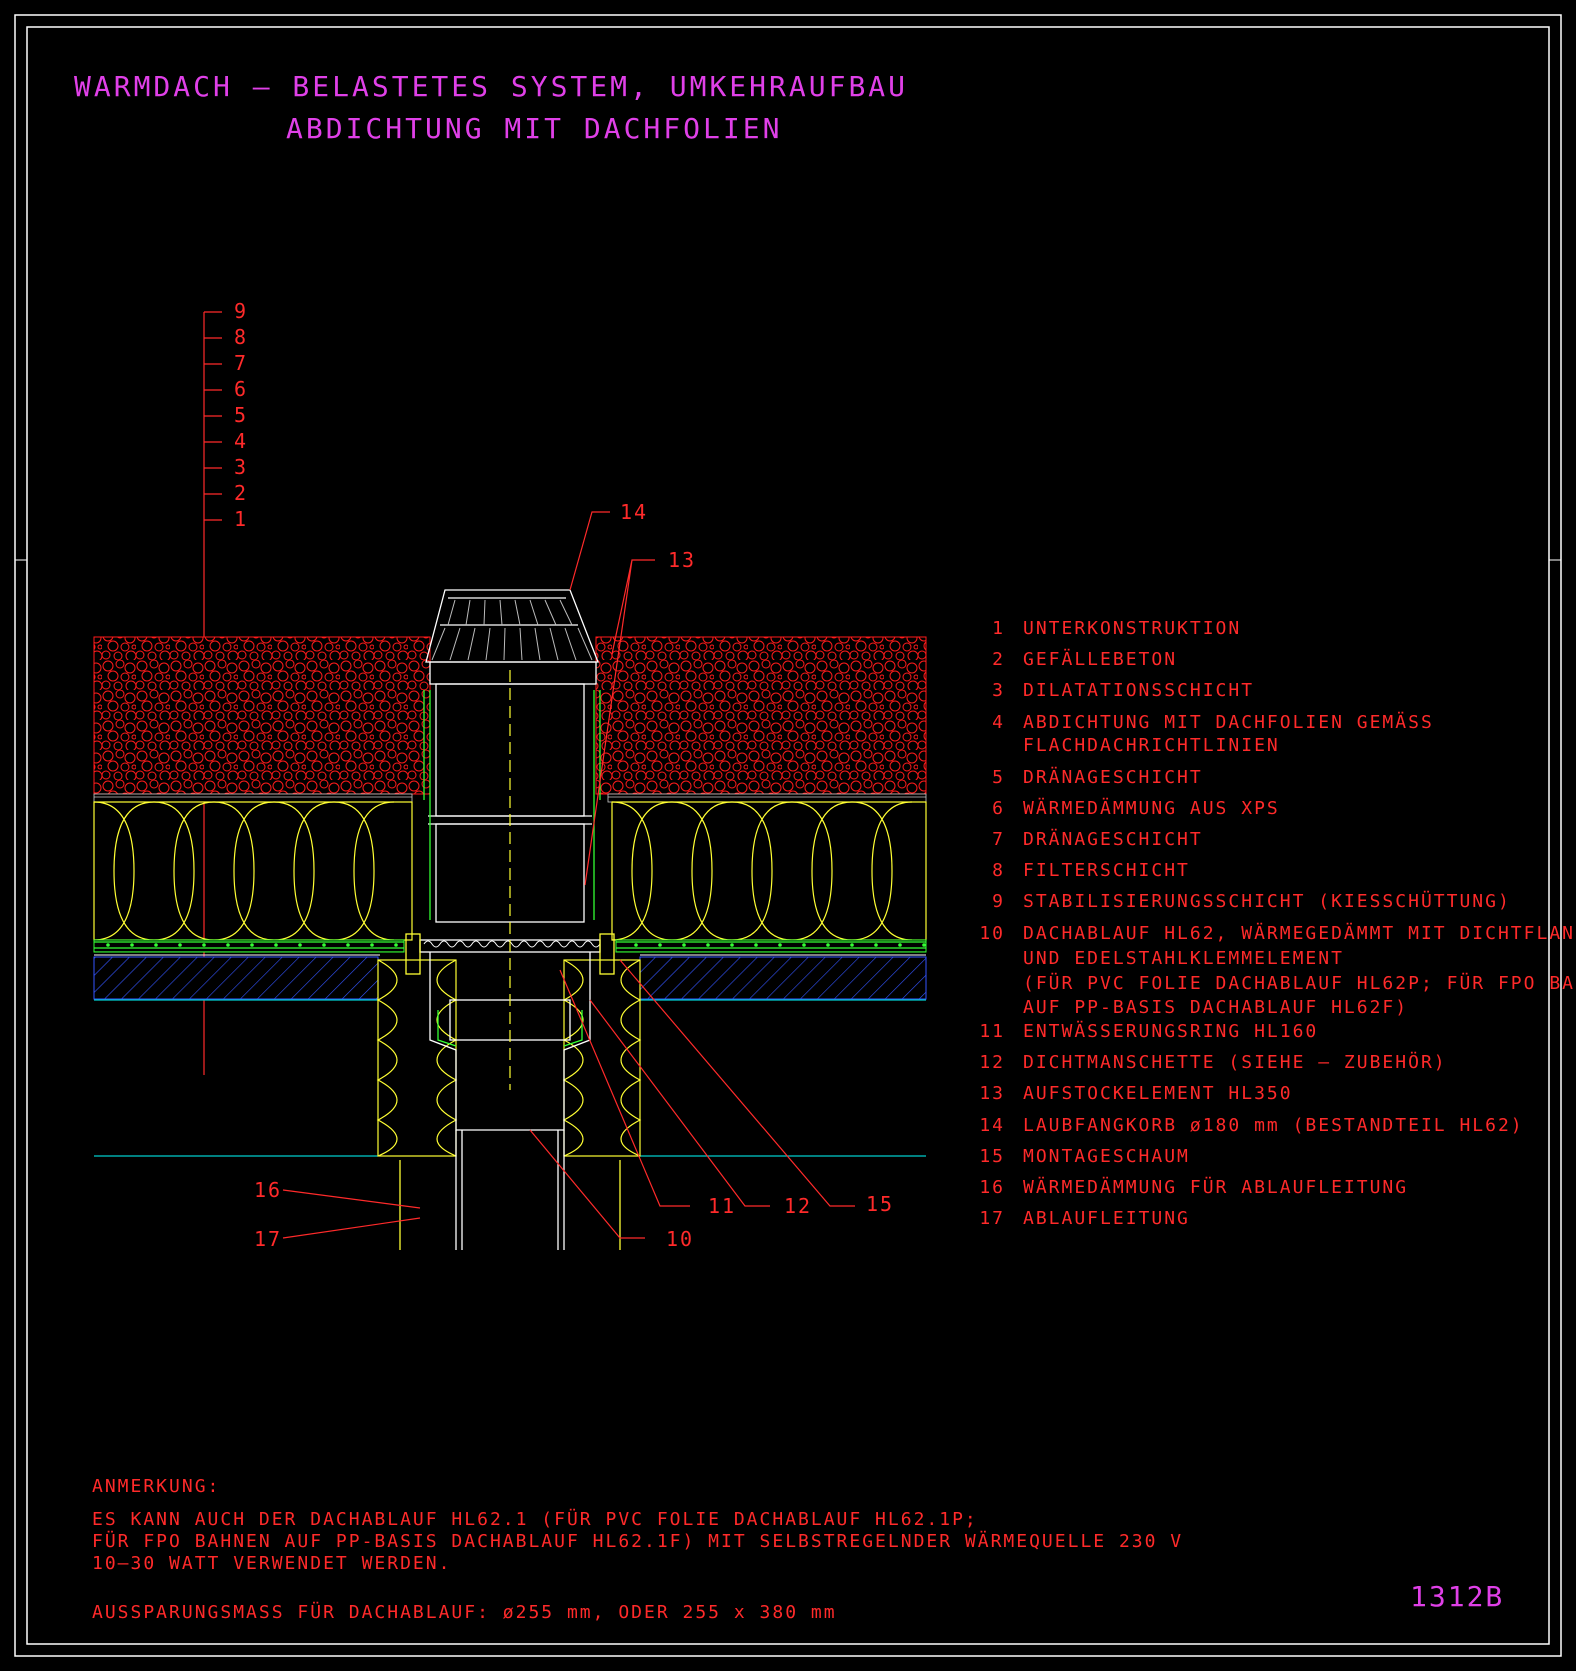 This screenshot has height=1671, width=1576. I want to click on legend-number: 12, so click(992, 1062).